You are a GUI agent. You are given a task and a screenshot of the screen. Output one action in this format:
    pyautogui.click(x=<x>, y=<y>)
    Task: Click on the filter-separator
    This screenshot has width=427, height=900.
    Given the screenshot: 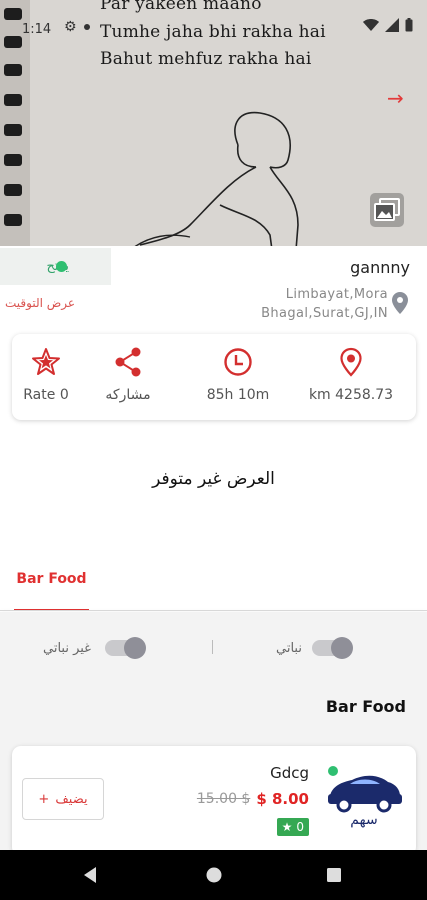 What is the action you would take?
    pyautogui.click(x=212, y=647)
    